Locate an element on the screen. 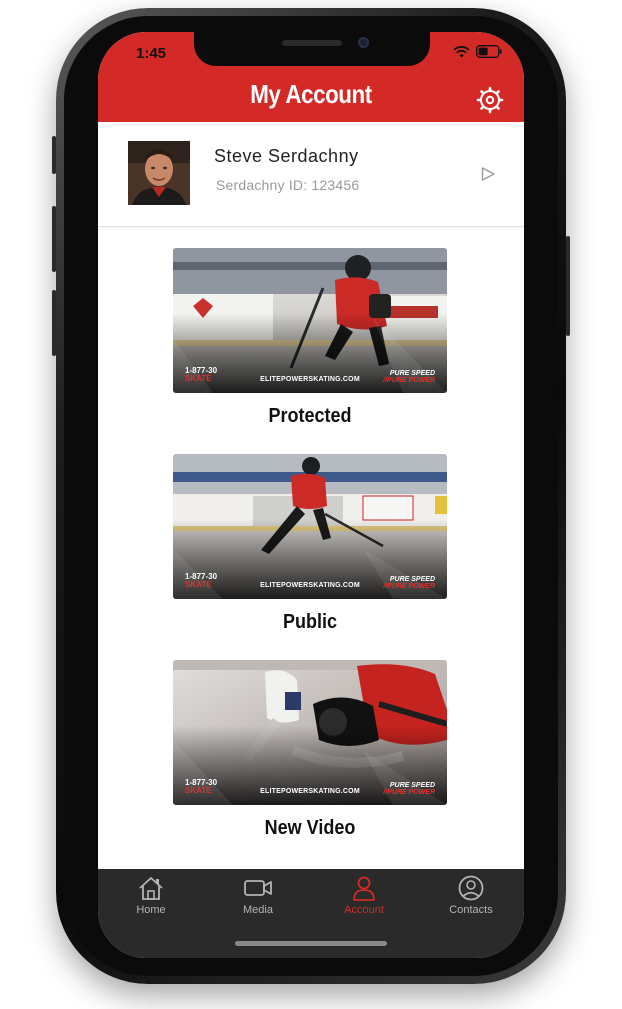 This screenshot has width=622, height=1009. volume-down-button is located at coordinates (54, 323).